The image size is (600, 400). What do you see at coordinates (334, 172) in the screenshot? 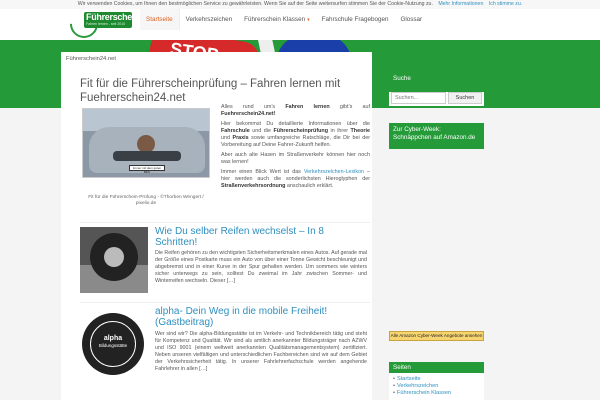
I see `lexikon-link: Verkehrszeichen-Lexikon` at bounding box center [334, 172].